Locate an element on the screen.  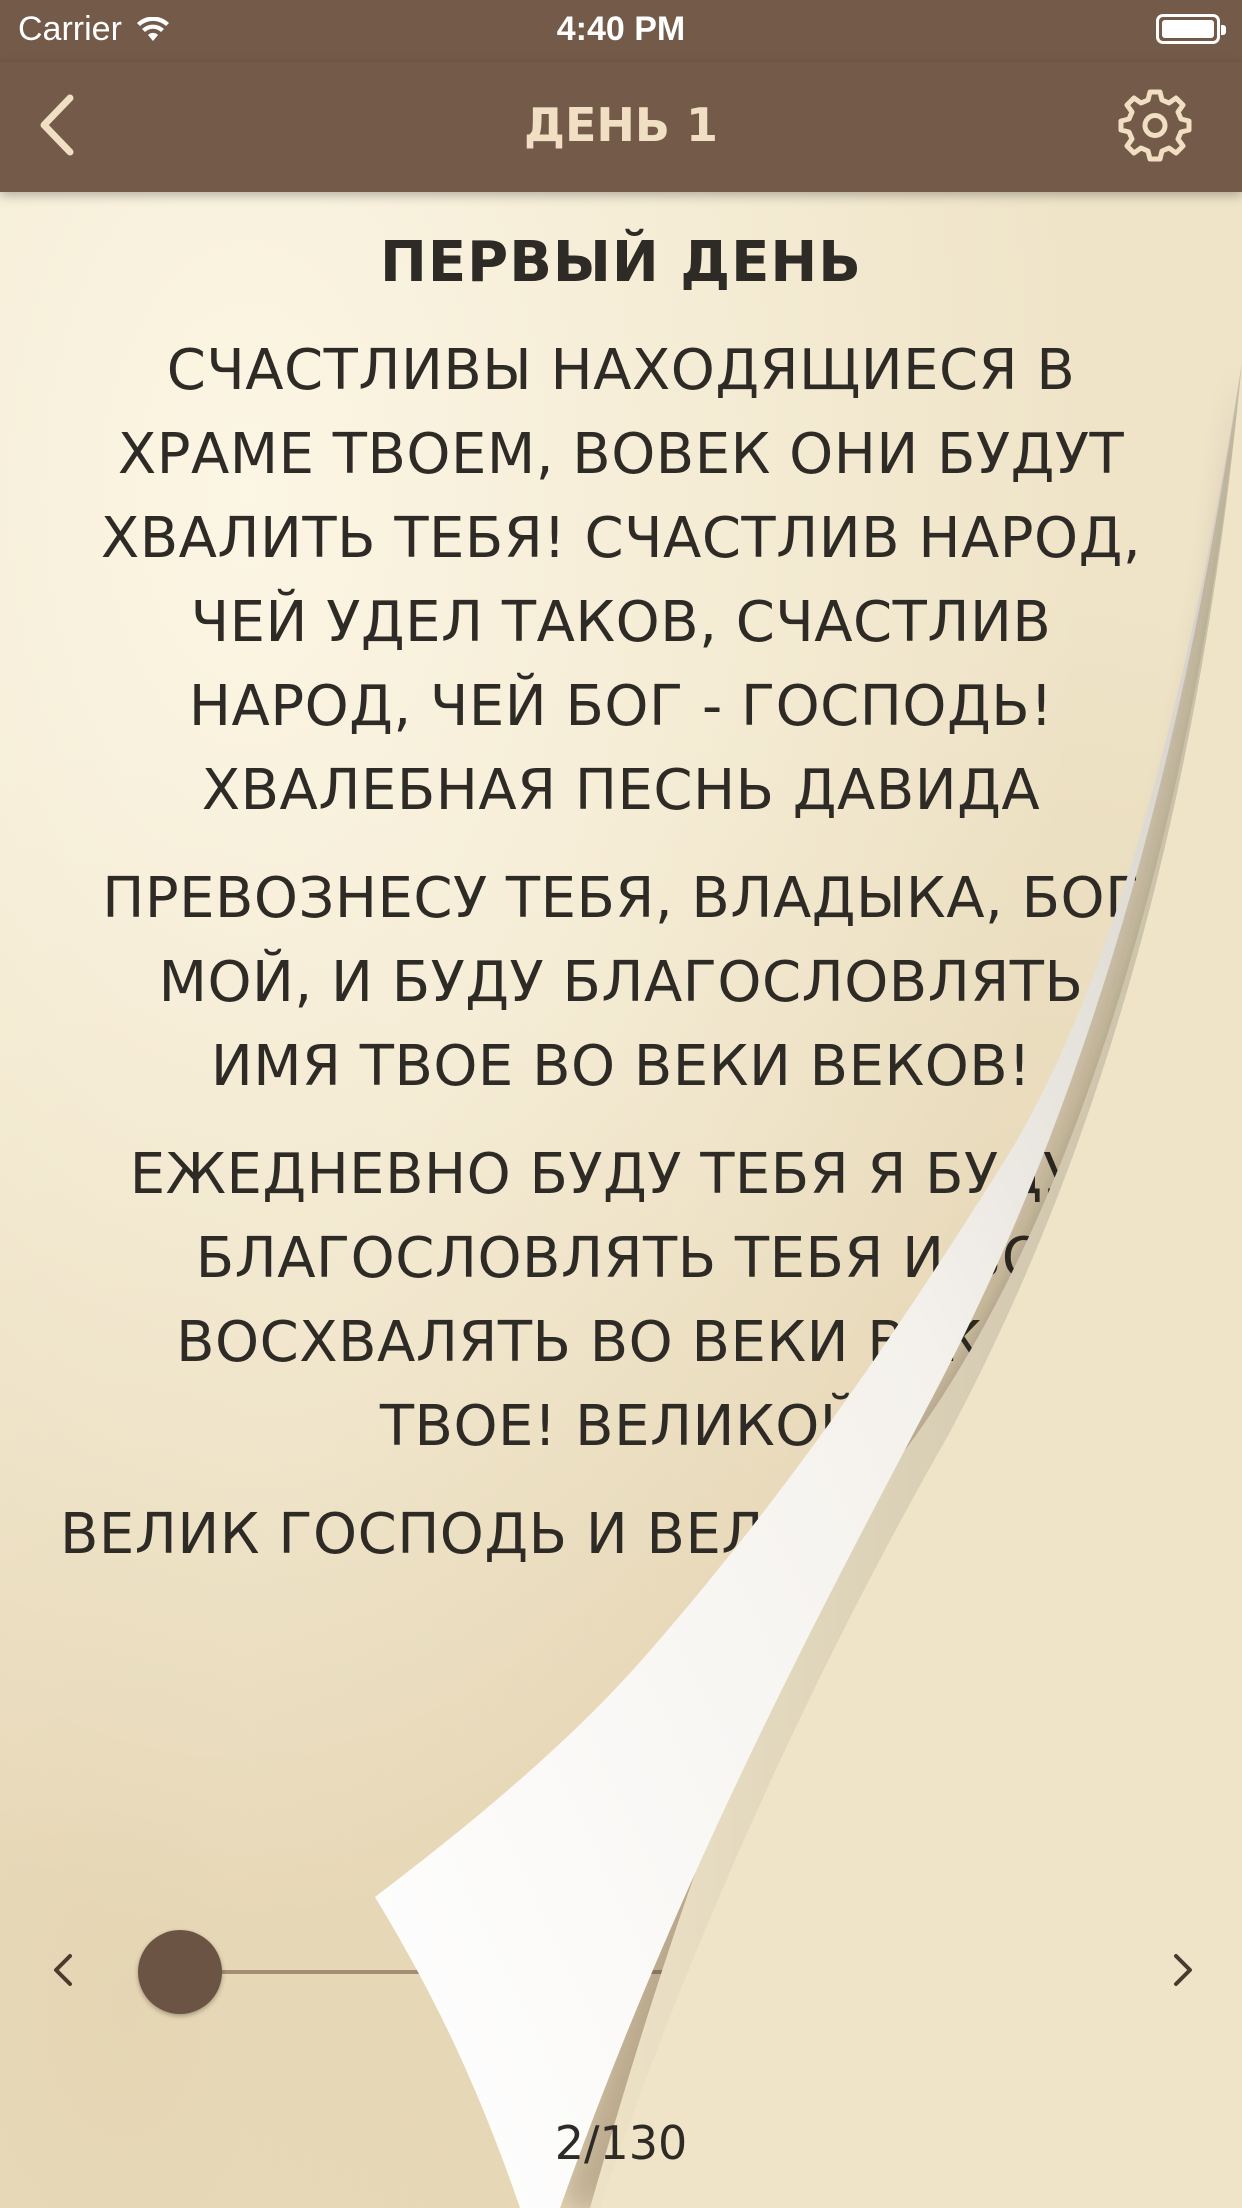
navigation-bar: ДЕНЬ 1 is located at coordinates (621, 127).